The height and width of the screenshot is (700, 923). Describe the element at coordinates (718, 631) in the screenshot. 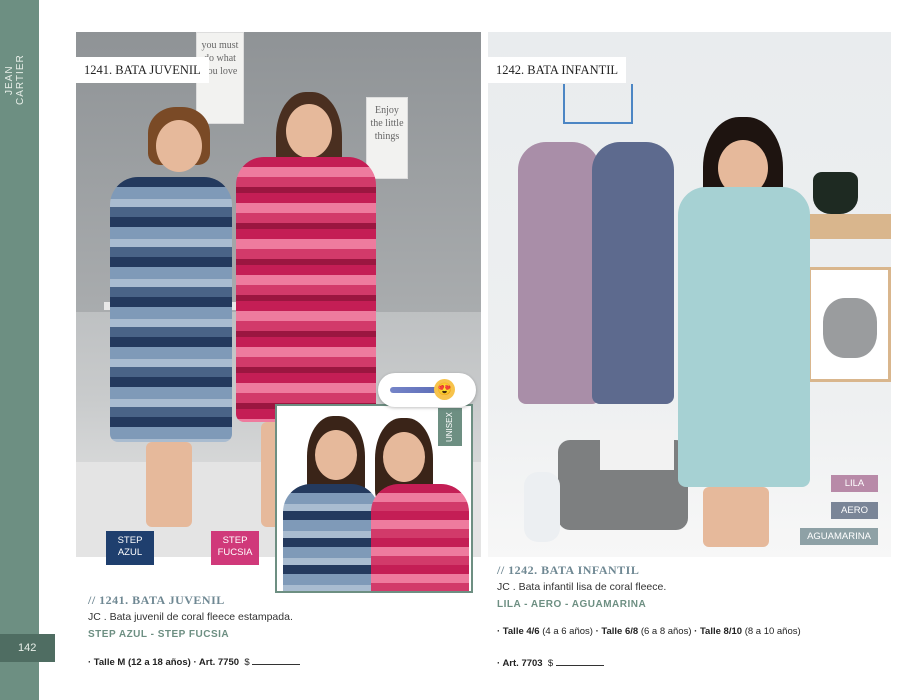

I see `size-label-8-10: · Talle 8/10` at that location.